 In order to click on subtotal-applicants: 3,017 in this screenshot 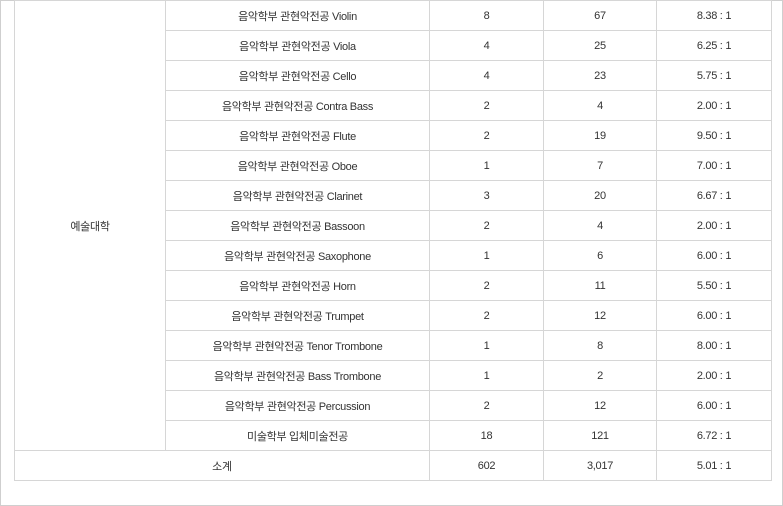, I will do `click(600, 465)`.